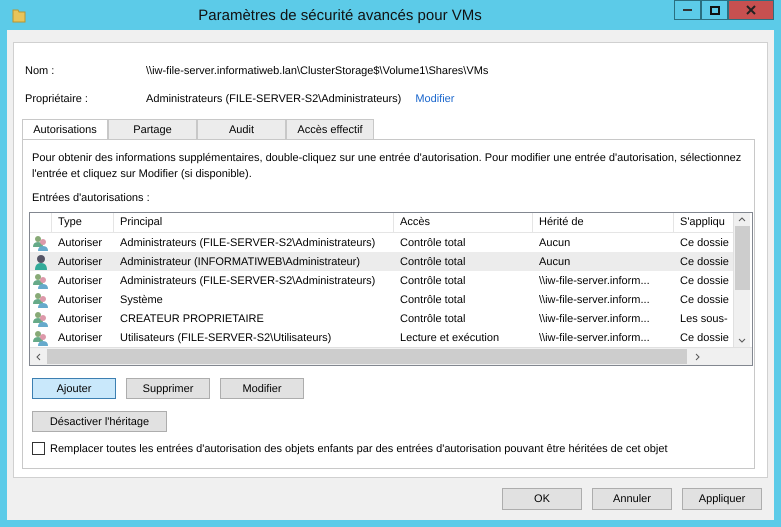  I want to click on permission-row: Autoriser Utilisateurs (FILE-SERVER-S2\Utilisateurs) Lecture et exécution \\iw-file-server.inform... Ce dossie, so click(381, 337).